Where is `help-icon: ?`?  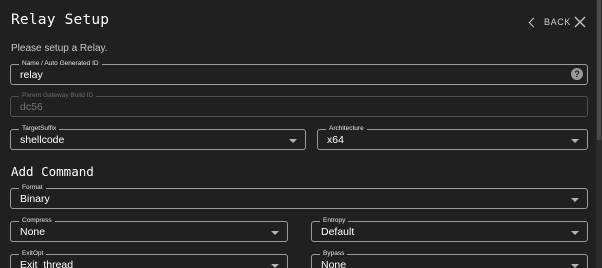 help-icon: ? is located at coordinates (577, 74).